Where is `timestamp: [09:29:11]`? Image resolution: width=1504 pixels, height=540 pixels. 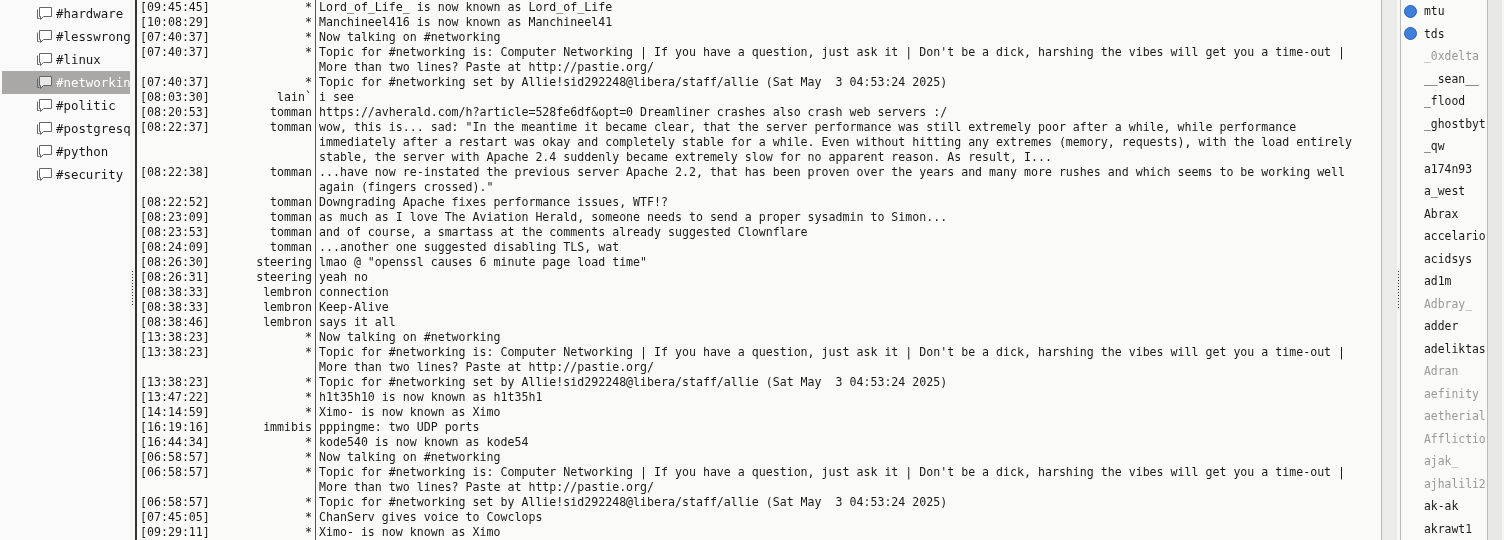 timestamp: [09:29:11] is located at coordinates (175, 532).